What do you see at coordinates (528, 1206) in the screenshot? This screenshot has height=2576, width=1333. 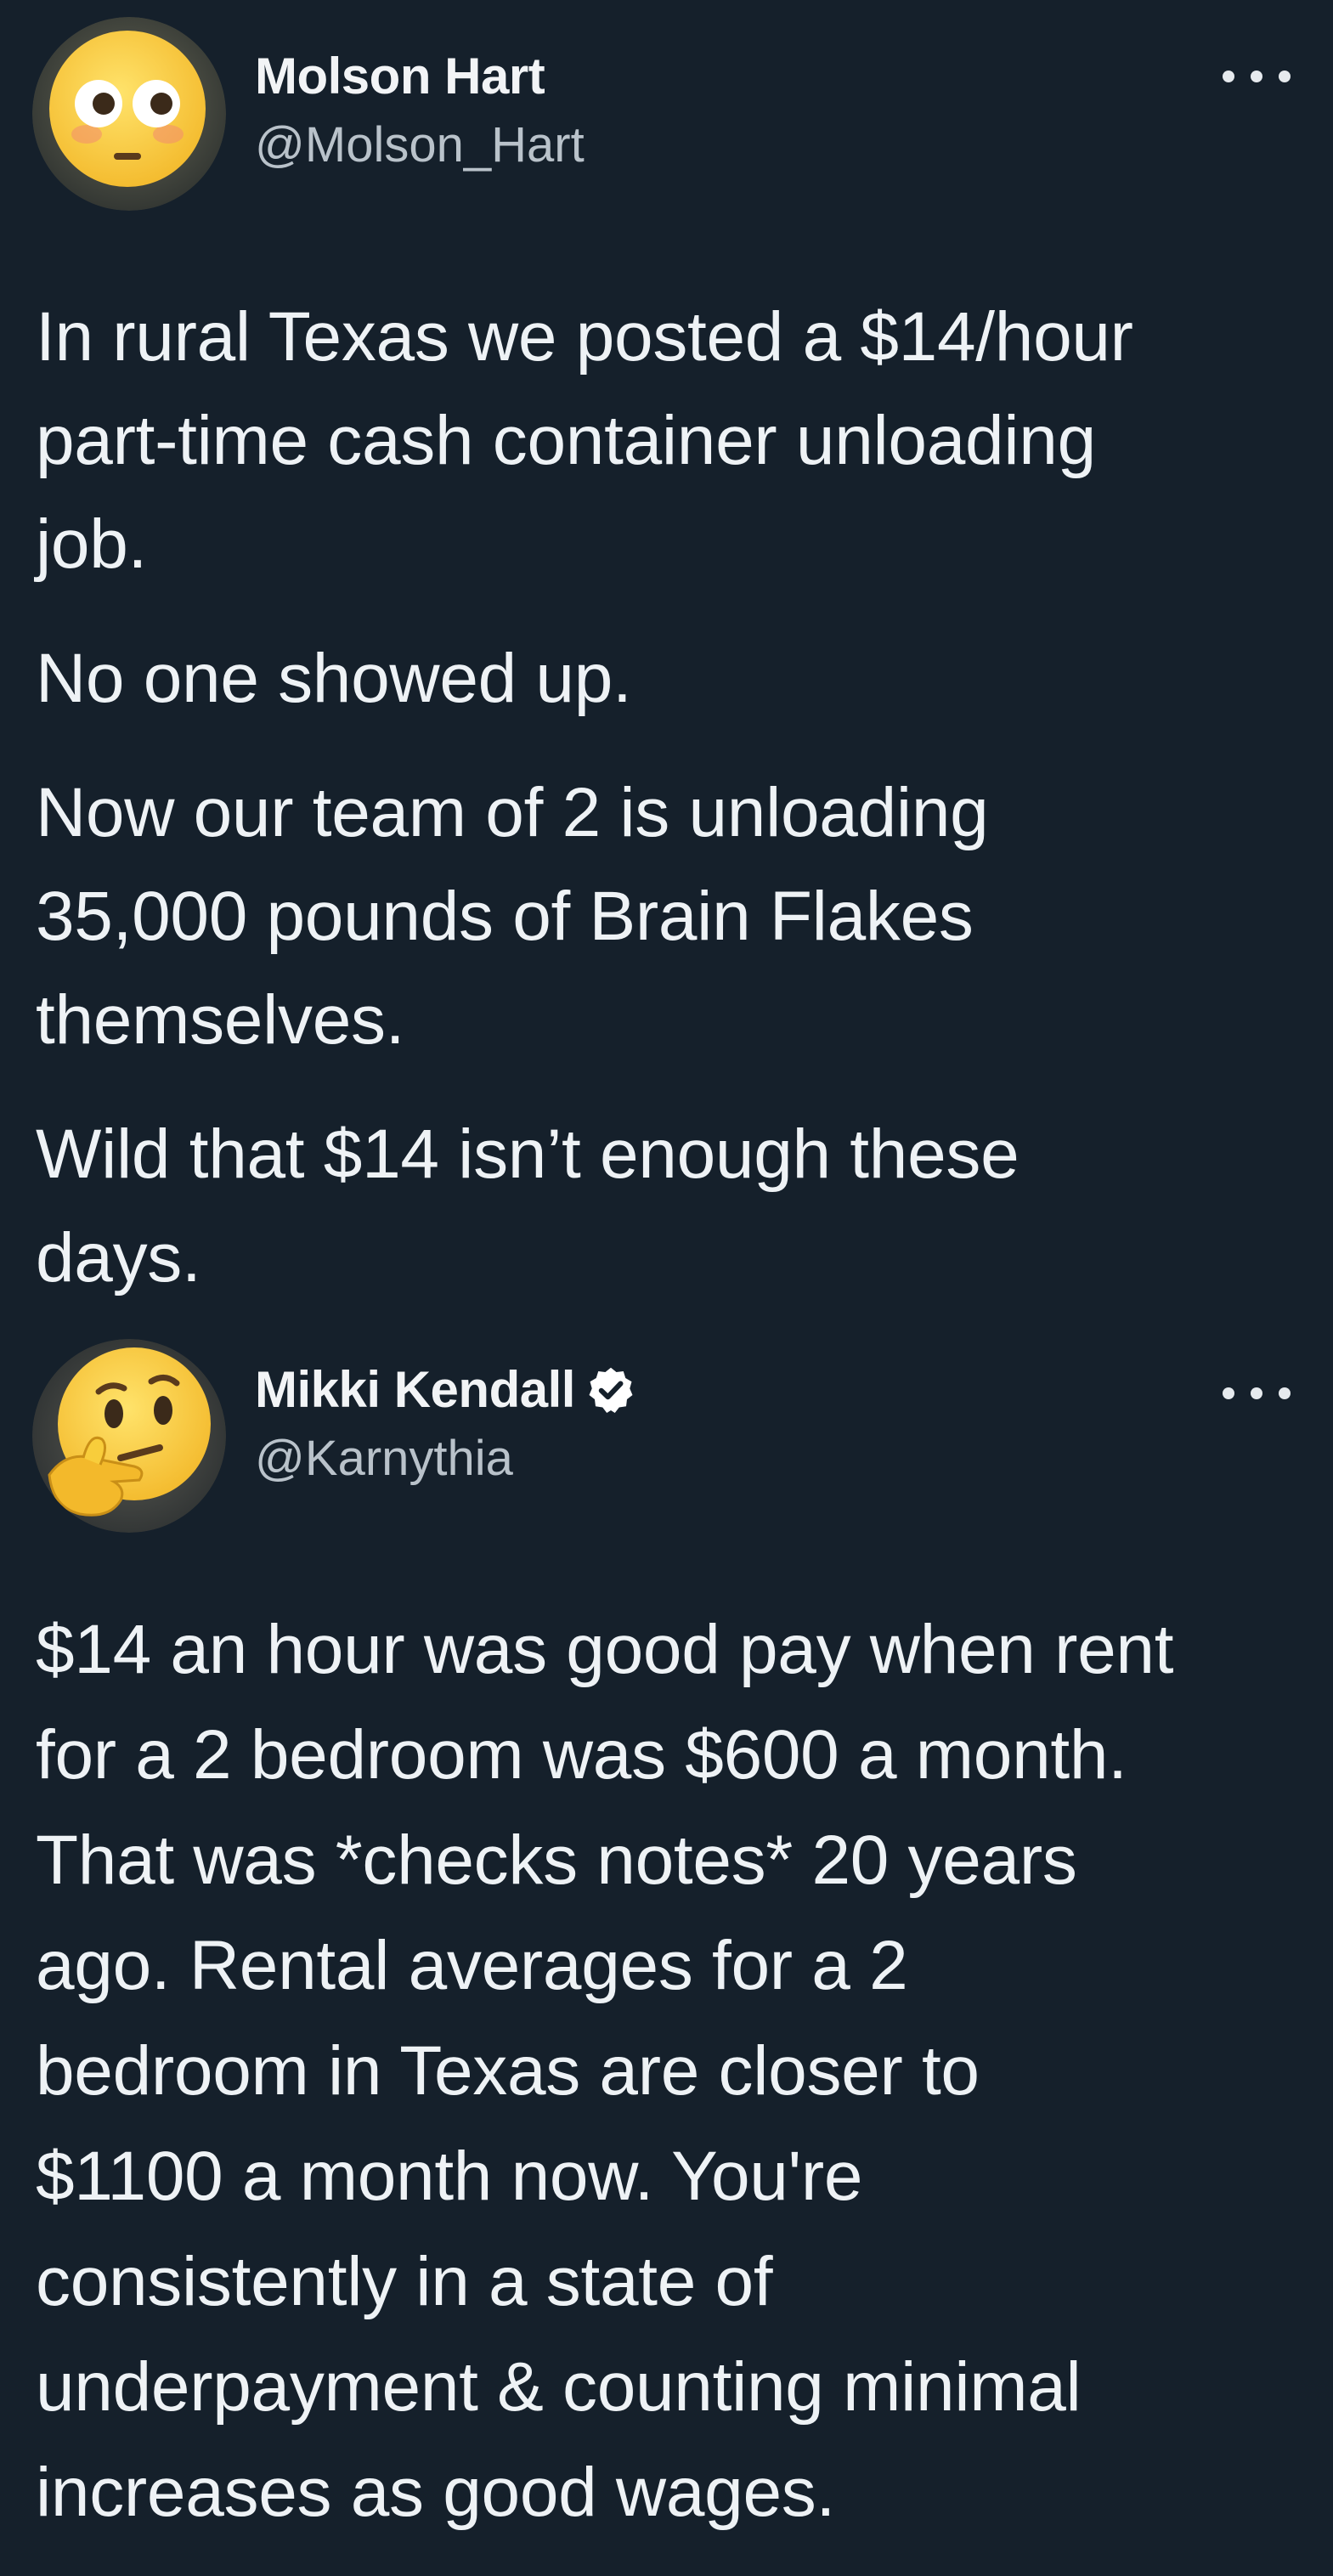 I see `tweet-paragraph: Wild that $14 isn’t enough these days.` at bounding box center [528, 1206].